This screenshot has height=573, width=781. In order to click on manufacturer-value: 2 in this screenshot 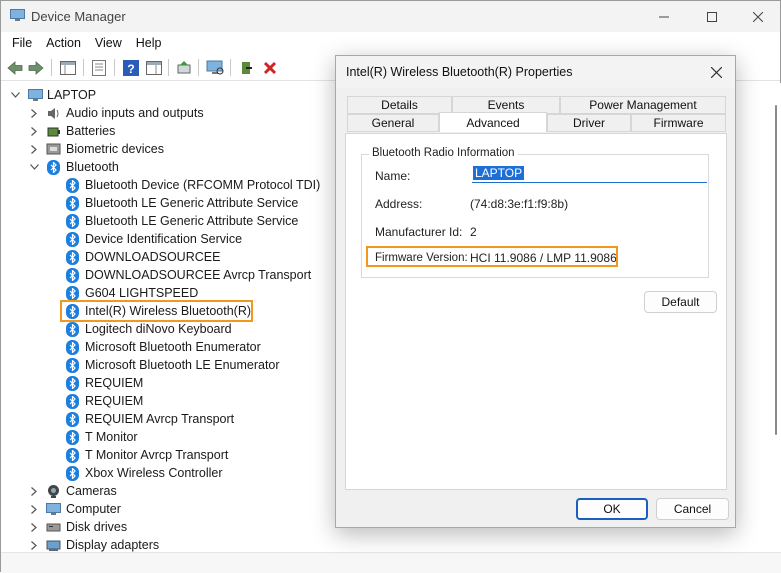, I will do `click(473, 232)`.